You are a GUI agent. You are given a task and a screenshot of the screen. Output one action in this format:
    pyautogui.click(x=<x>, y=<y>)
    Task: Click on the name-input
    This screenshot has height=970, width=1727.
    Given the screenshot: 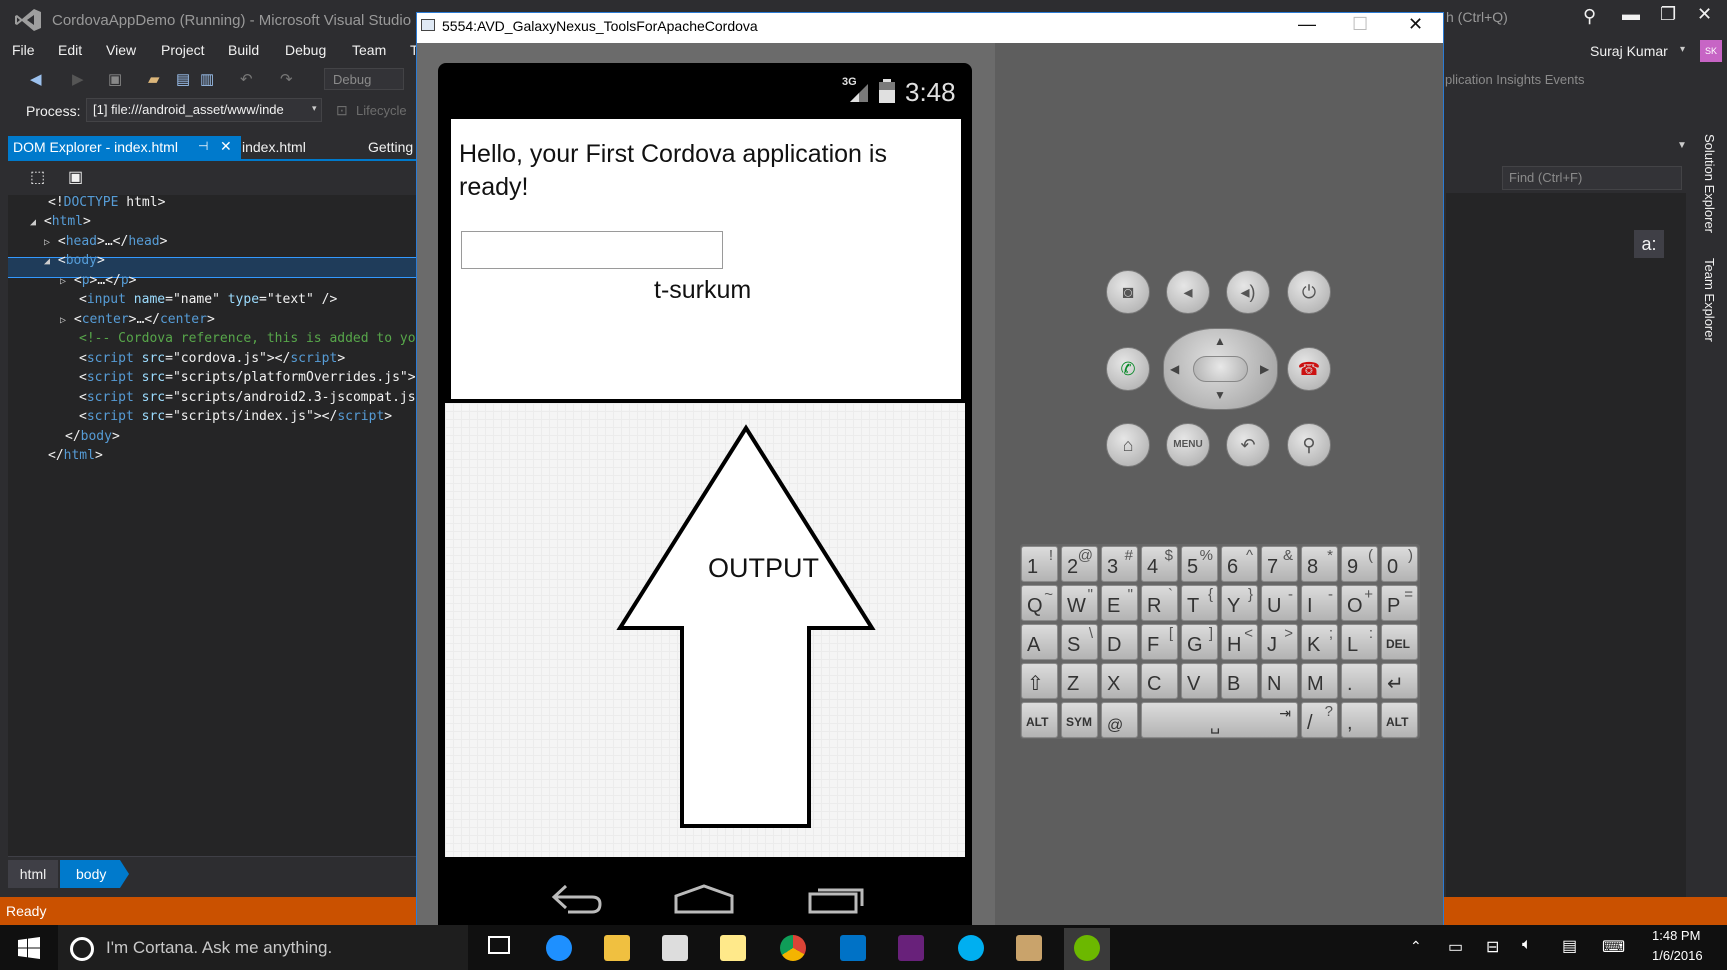 What is the action you would take?
    pyautogui.click(x=592, y=250)
    